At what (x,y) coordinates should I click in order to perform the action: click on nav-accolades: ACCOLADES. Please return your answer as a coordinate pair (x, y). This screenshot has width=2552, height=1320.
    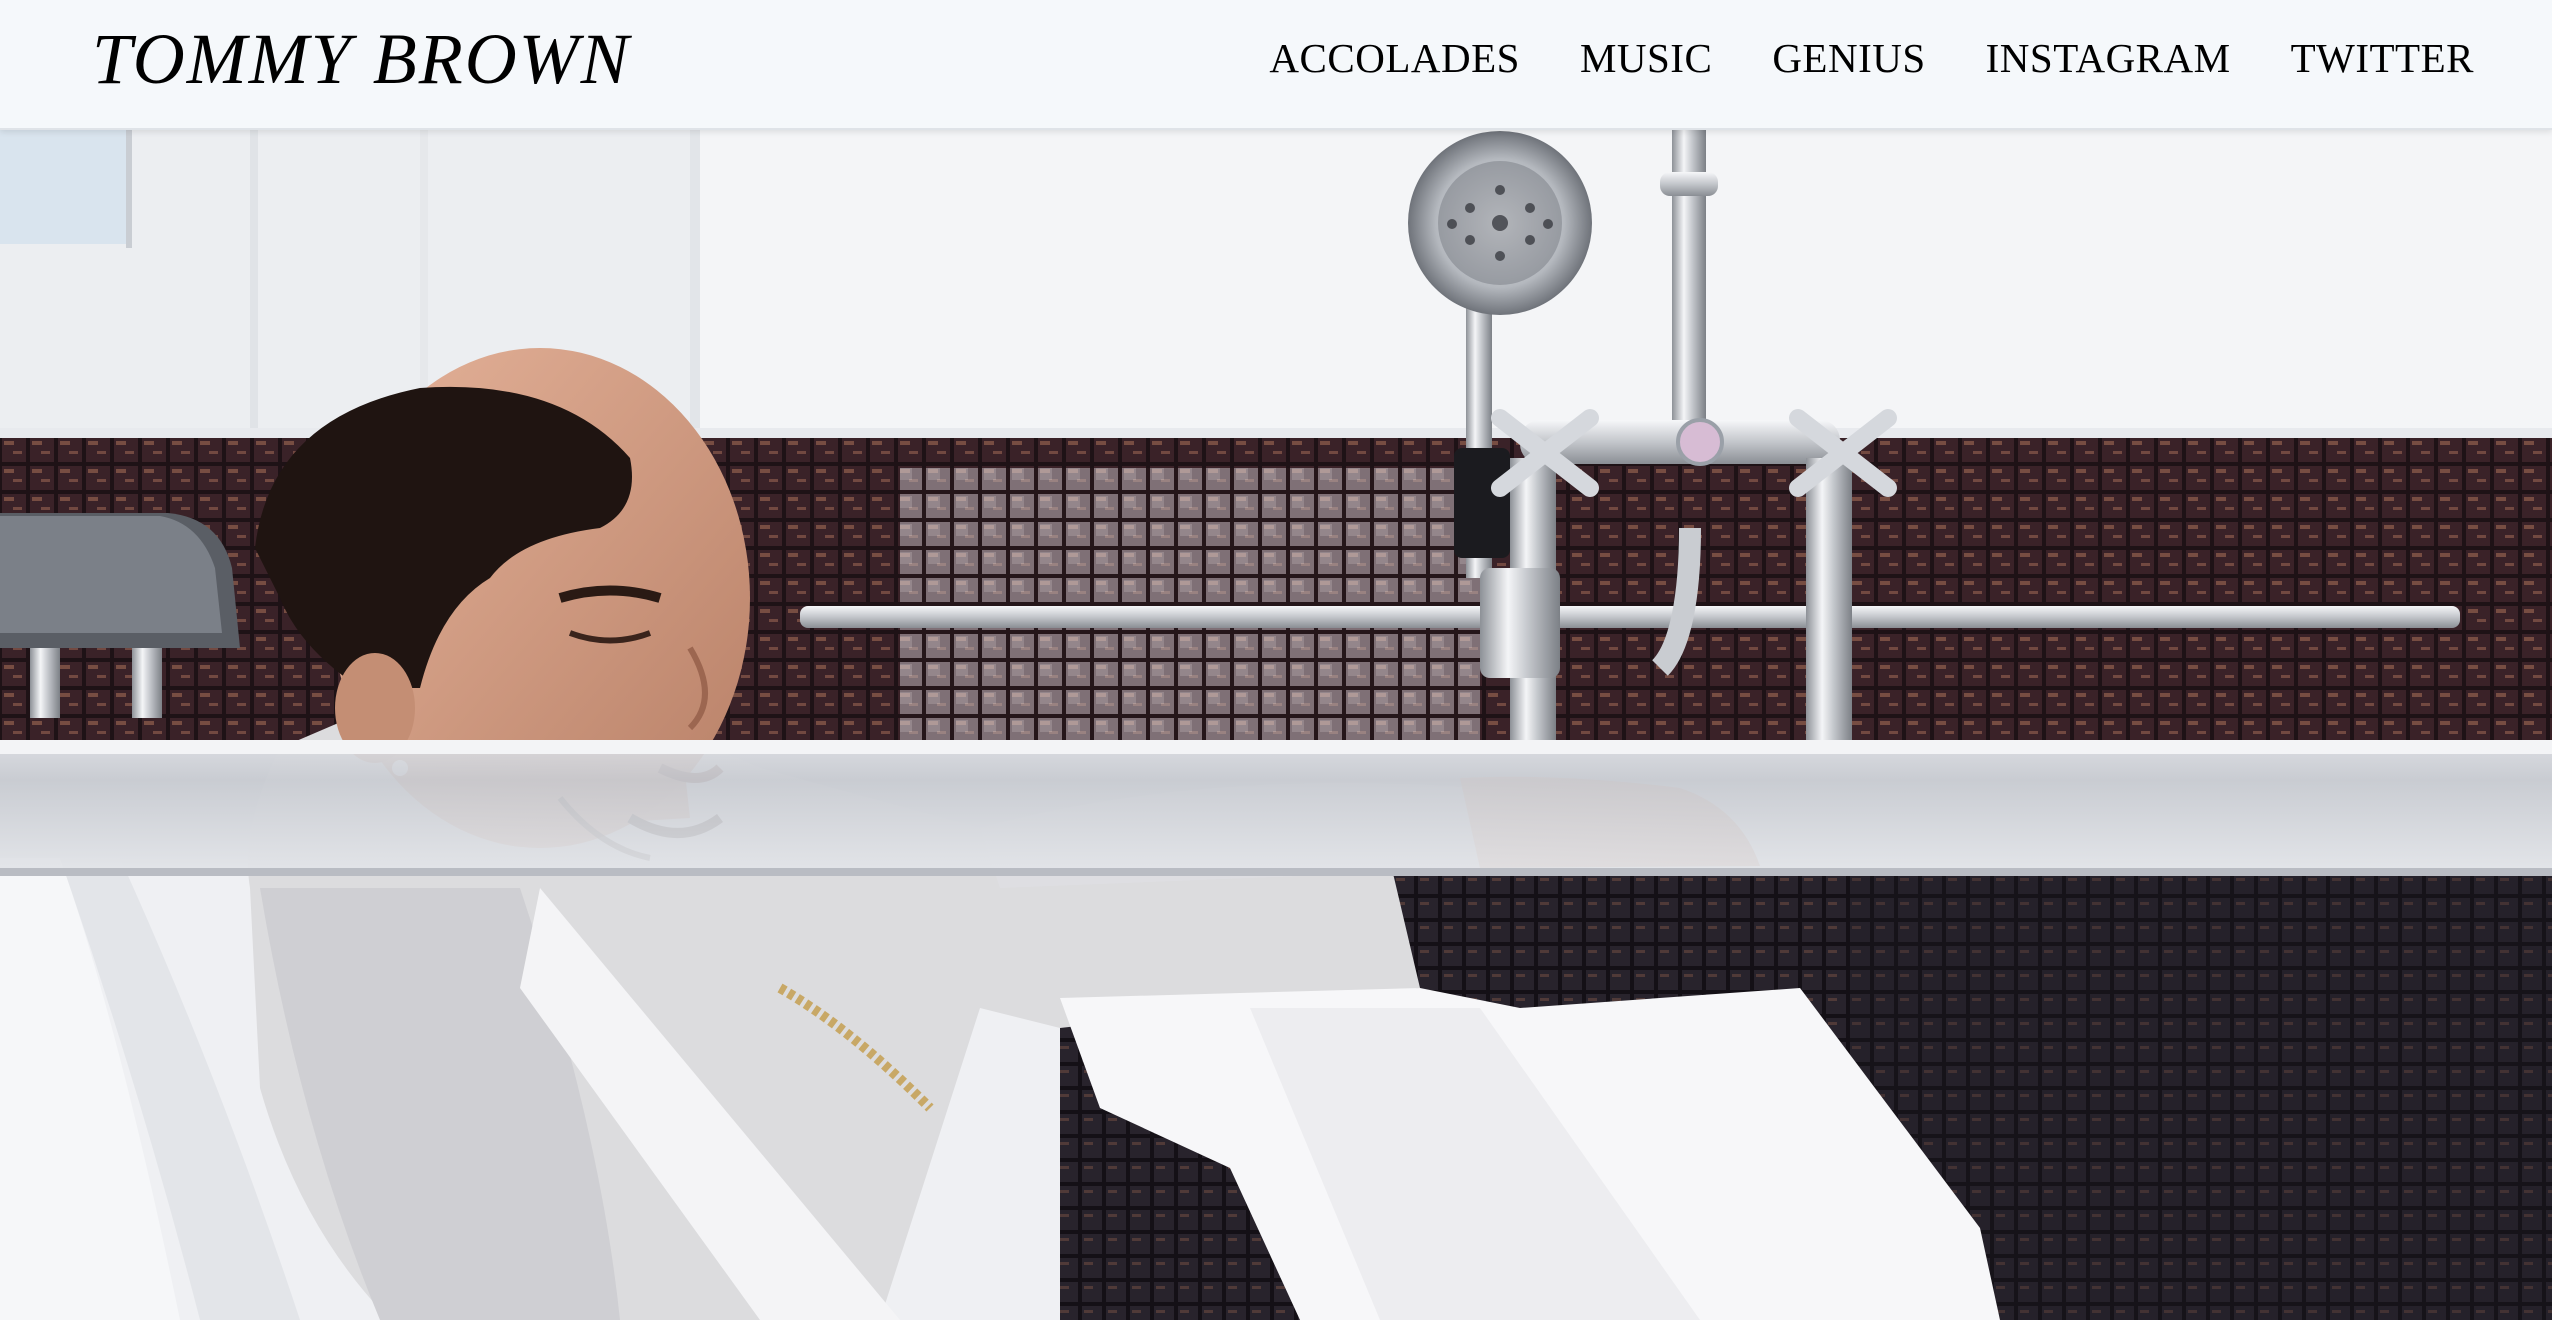
    Looking at the image, I should click on (1394, 58).